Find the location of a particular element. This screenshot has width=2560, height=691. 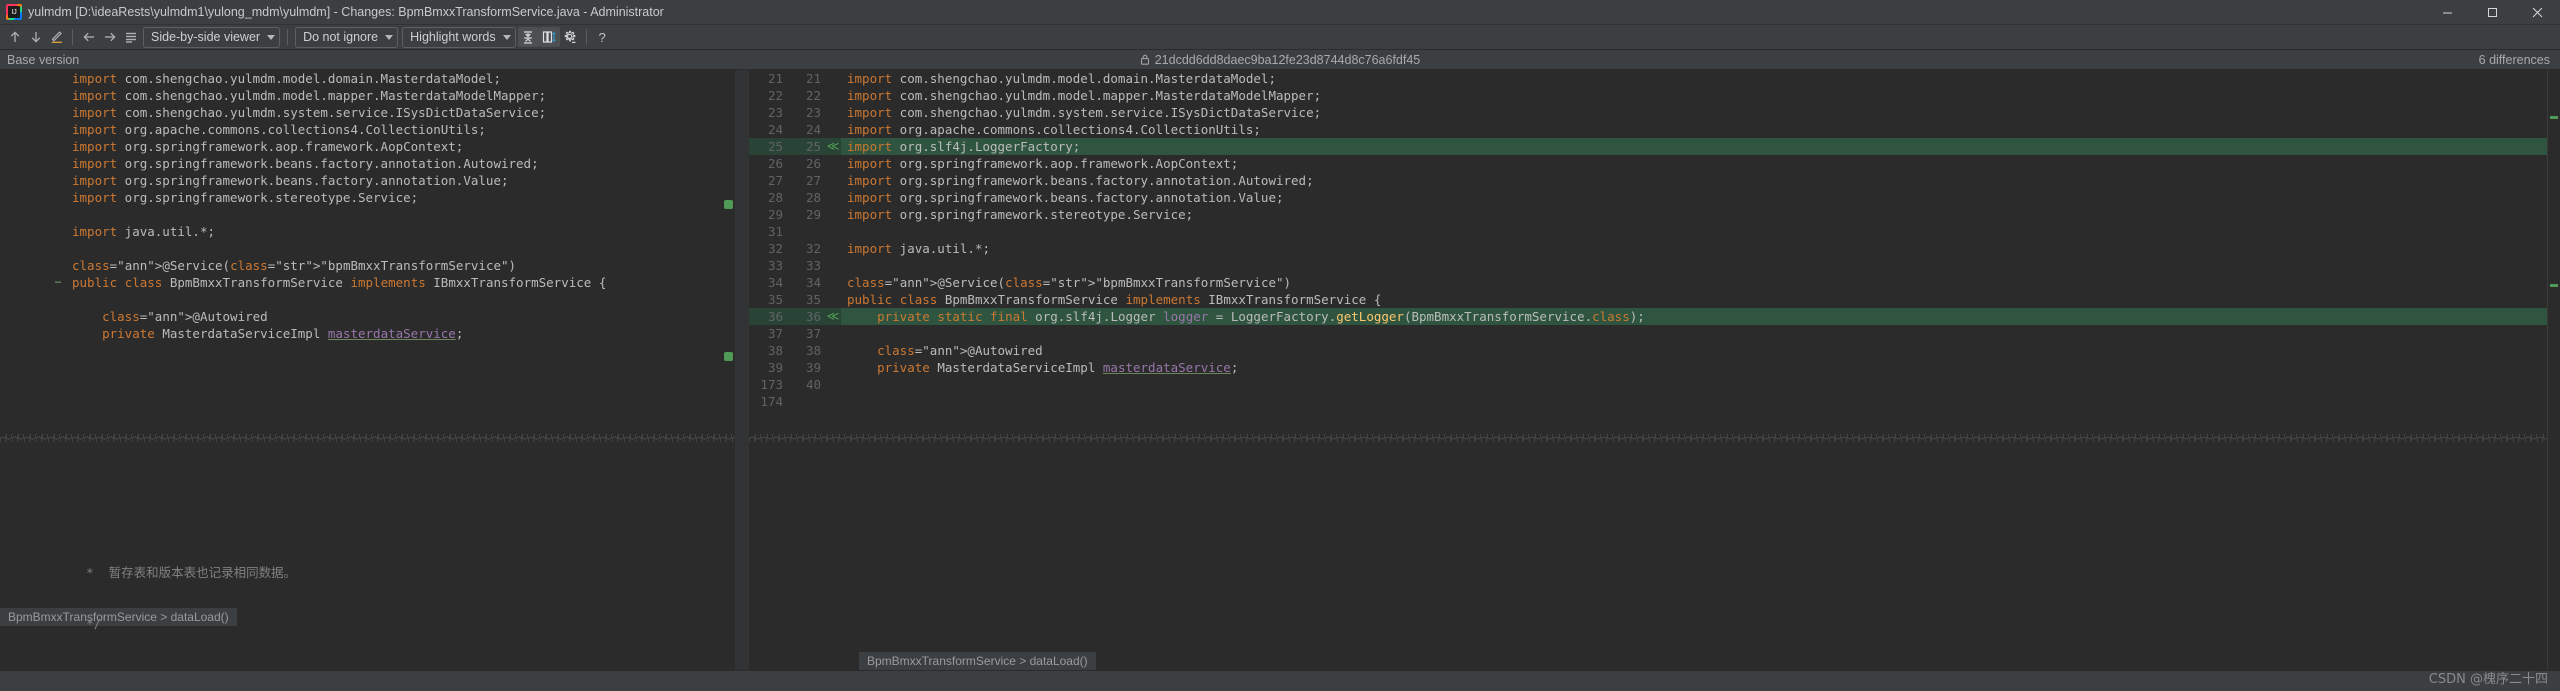

left-code-row: class="ann">@Autowired is located at coordinates (367, 316).